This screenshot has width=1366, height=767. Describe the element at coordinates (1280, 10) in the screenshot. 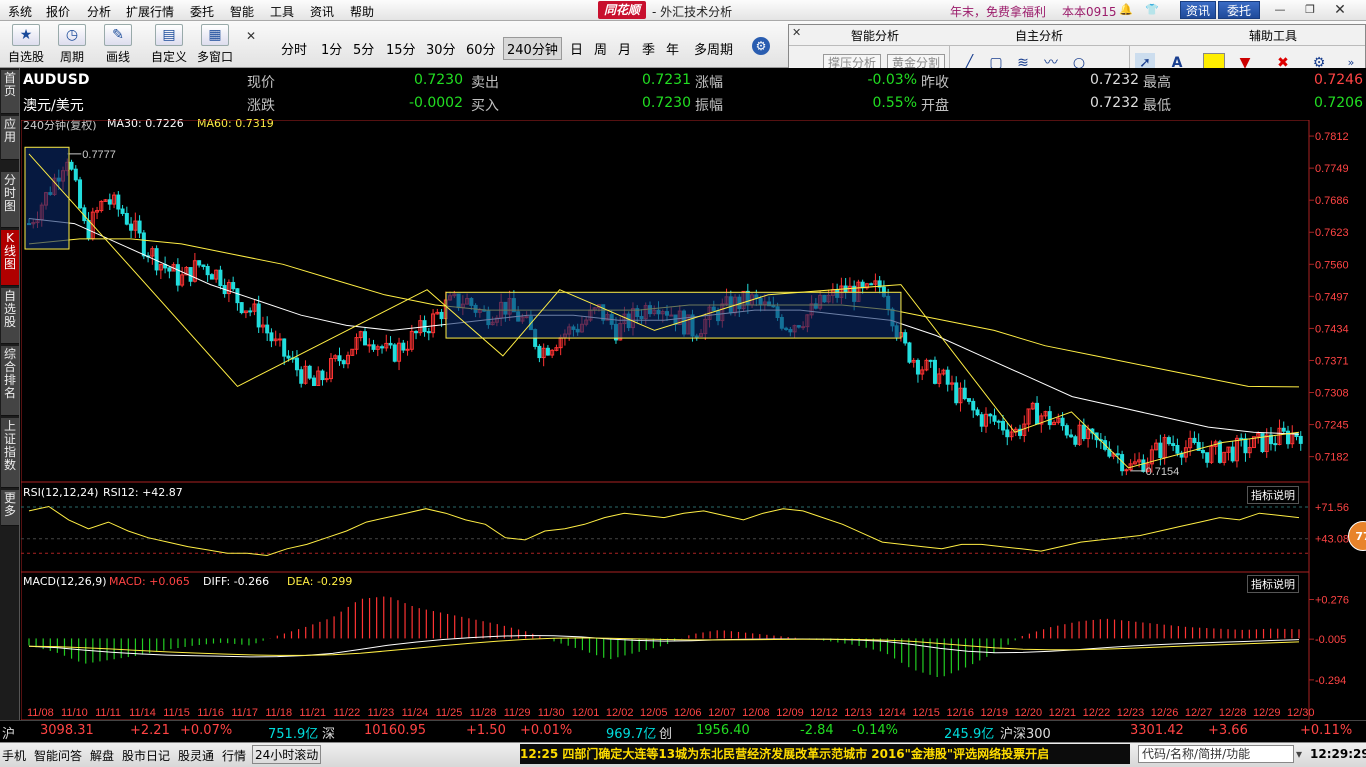

I see `minimize-icon: —` at that location.